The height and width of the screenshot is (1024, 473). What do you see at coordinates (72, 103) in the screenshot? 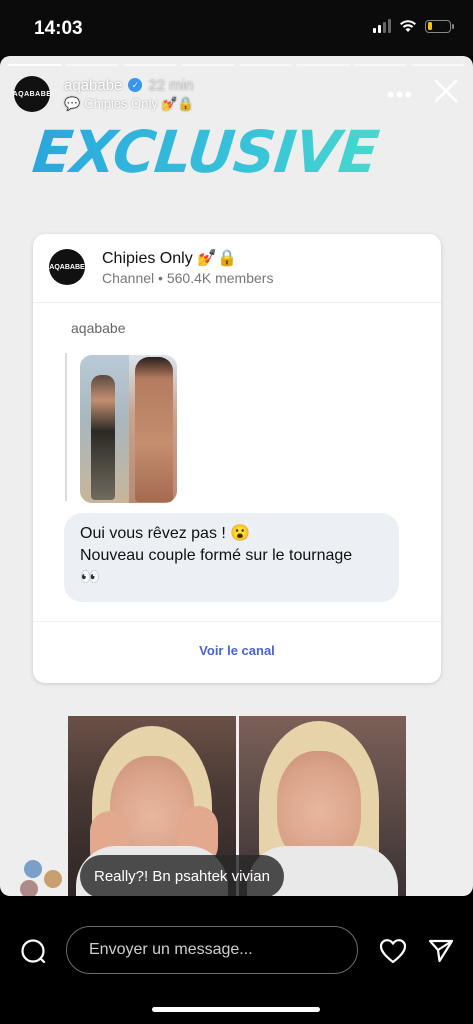
I see `channel-icon: 💬` at bounding box center [72, 103].